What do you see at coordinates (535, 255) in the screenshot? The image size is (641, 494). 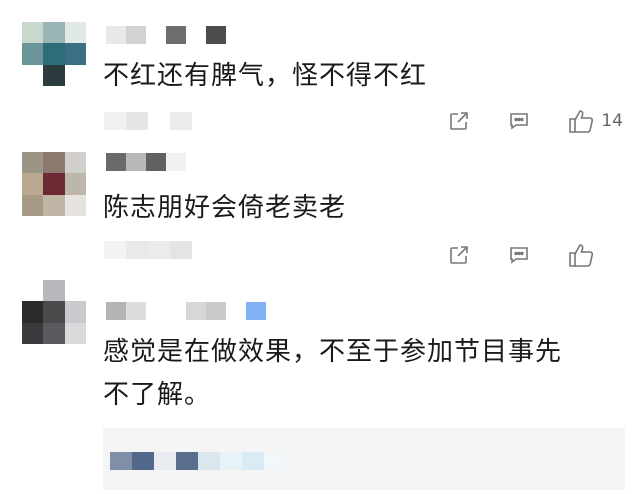 I see `comment-actions` at bounding box center [535, 255].